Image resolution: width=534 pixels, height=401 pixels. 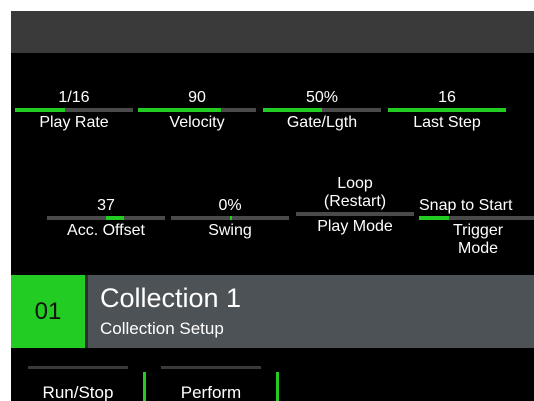 What do you see at coordinates (106, 230) in the screenshot?
I see `param-label: Acc. Offset` at bounding box center [106, 230].